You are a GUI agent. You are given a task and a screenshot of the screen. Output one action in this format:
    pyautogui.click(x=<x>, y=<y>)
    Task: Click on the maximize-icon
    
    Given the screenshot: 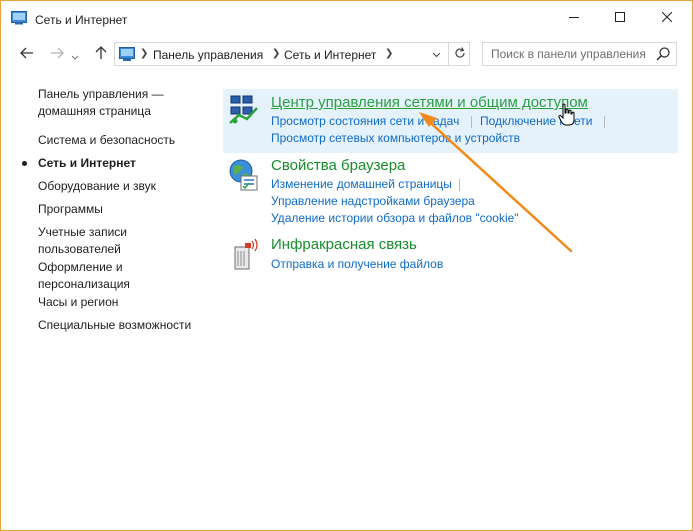 What is the action you would take?
    pyautogui.click(x=620, y=18)
    